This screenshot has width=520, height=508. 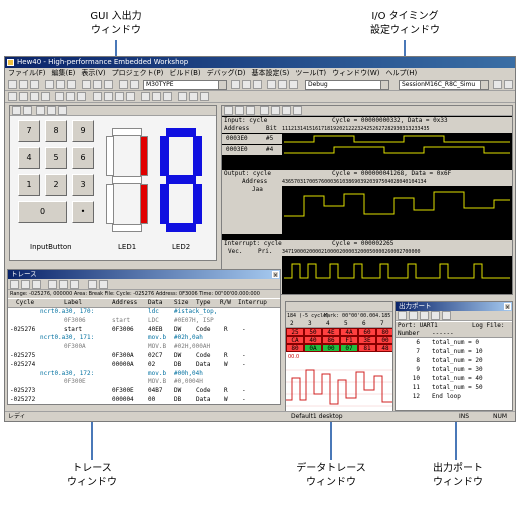 I want to click on key-8: 8, so click(x=56, y=131).